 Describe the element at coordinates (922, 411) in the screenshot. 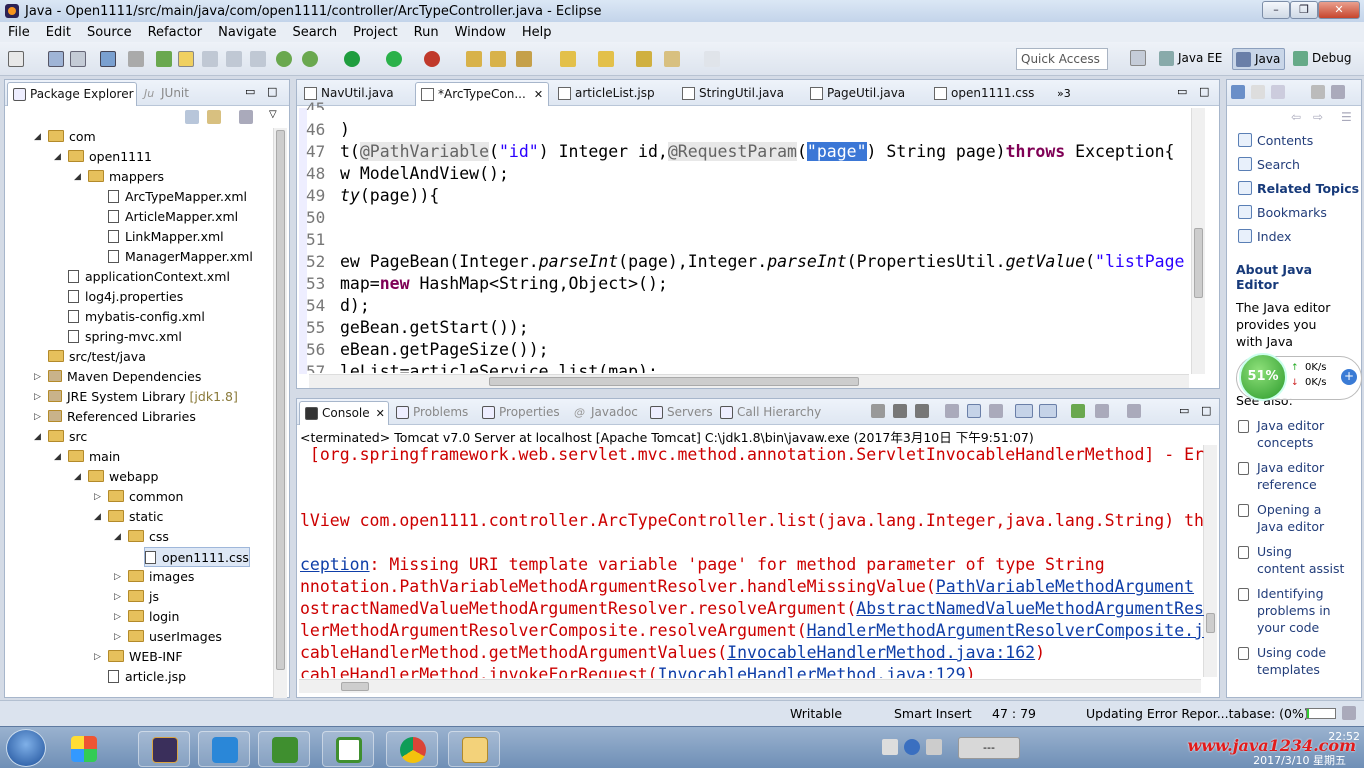

I see `remove-all-icon` at that location.